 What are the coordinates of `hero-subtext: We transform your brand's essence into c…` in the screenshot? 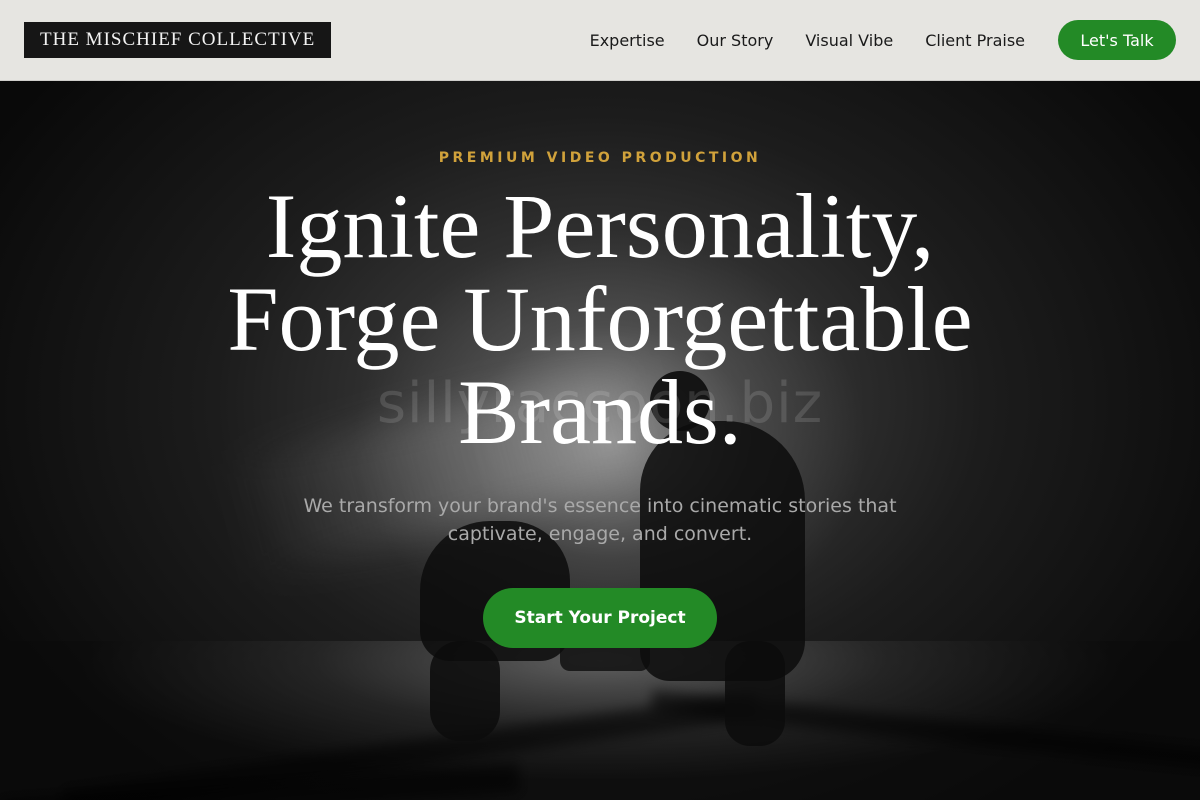 It's located at (600, 520).